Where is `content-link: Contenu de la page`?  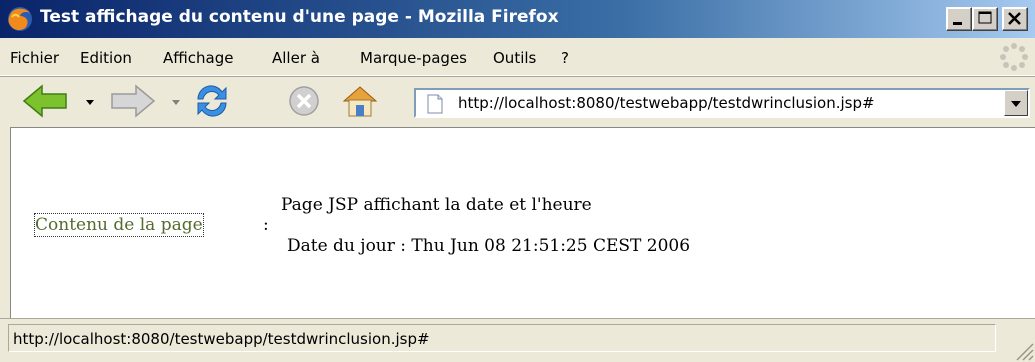 content-link: Contenu de la page is located at coordinates (119, 225).